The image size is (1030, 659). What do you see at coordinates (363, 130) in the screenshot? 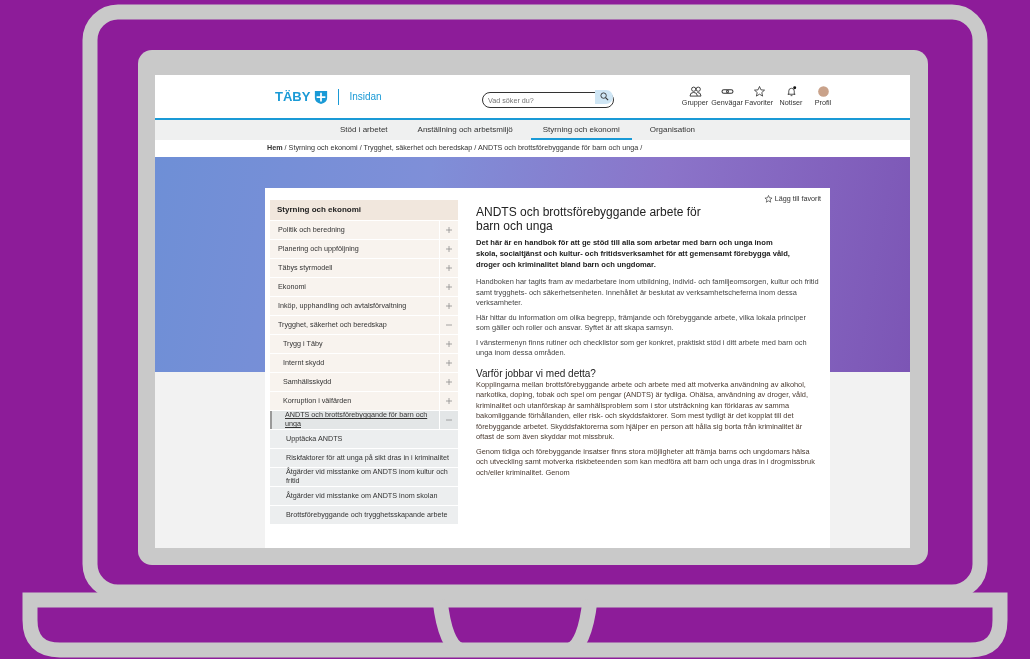
I see `nav-tab: Stöd i arbetet` at bounding box center [363, 130].